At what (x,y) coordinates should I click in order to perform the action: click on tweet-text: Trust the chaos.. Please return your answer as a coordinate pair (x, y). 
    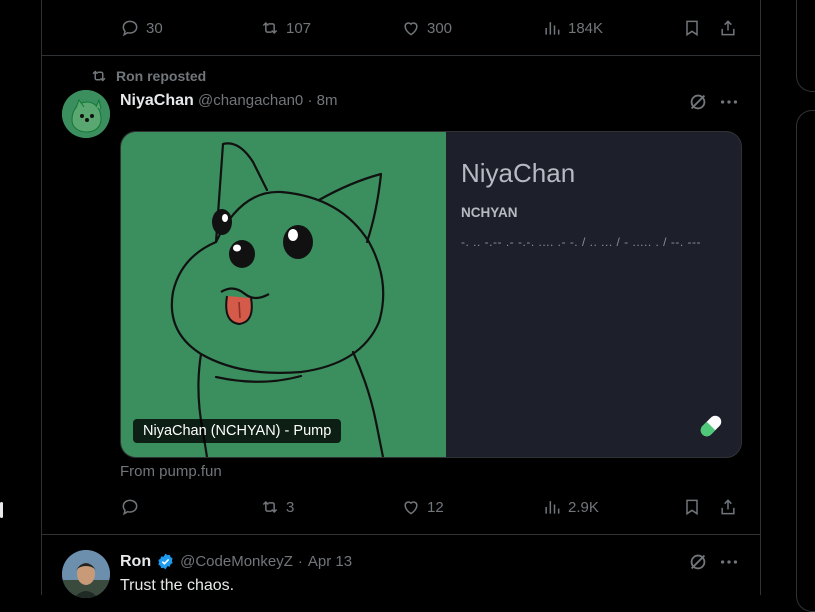
    Looking at the image, I should click on (177, 585).